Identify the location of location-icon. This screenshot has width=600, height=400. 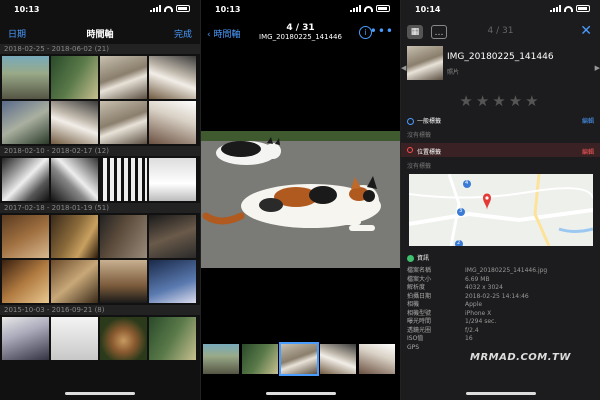
(410, 150).